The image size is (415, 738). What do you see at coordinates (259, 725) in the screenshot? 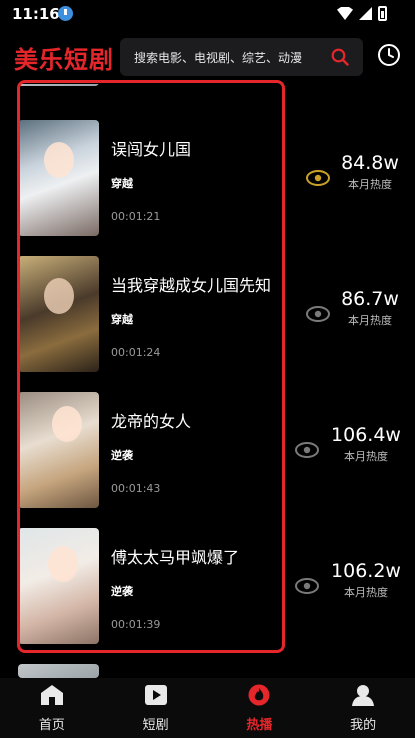
I see `tab-label: 热播` at bounding box center [259, 725].